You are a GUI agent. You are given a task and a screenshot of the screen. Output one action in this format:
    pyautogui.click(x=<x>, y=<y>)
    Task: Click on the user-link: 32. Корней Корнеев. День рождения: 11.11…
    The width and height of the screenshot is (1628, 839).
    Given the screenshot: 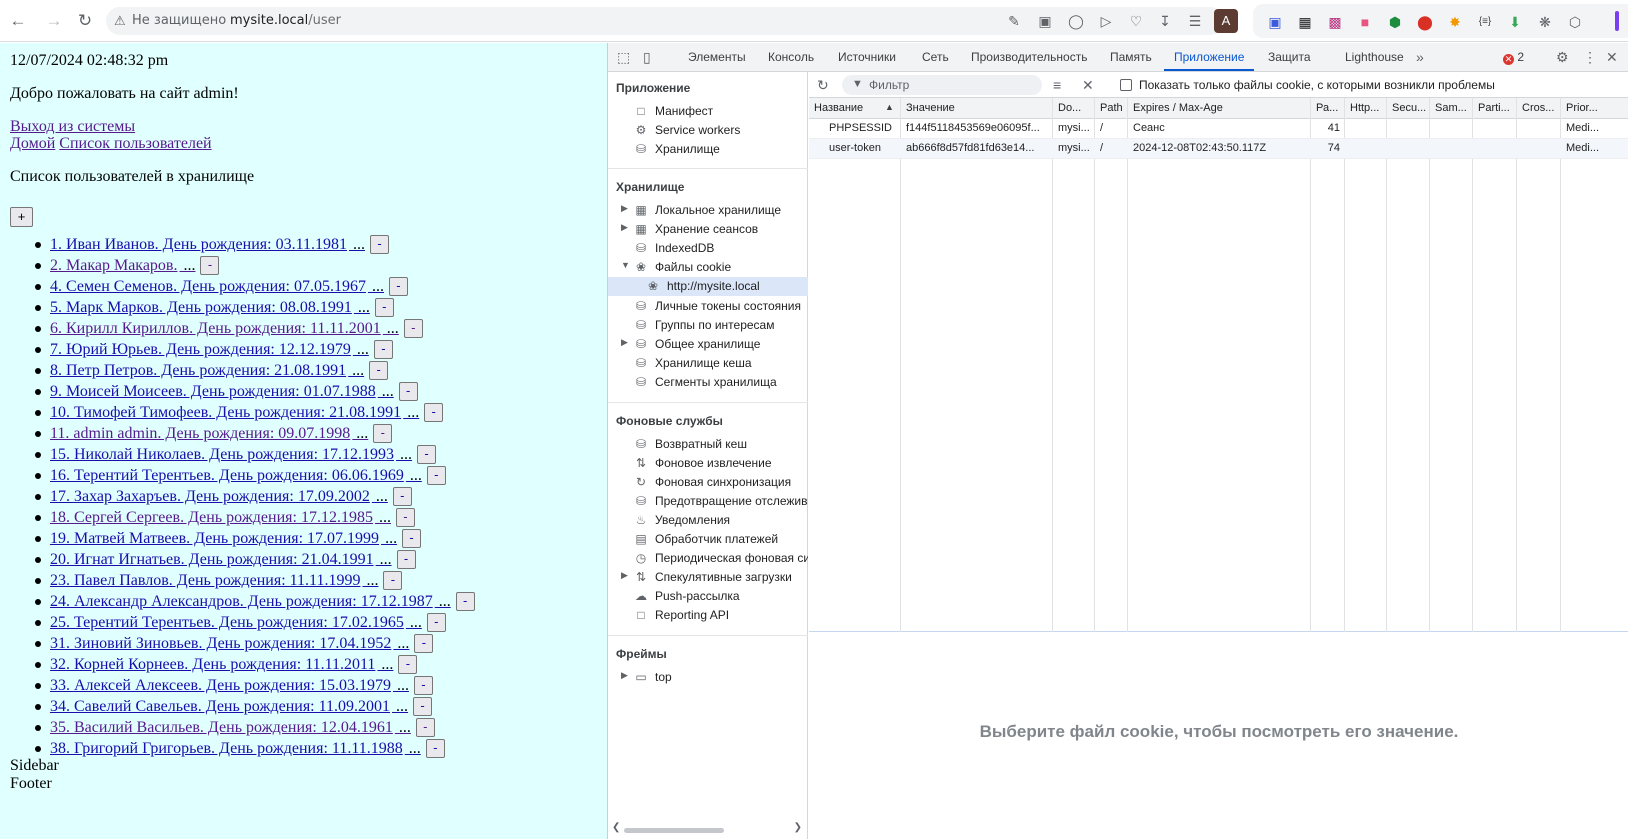 What is the action you would take?
    pyautogui.click(x=234, y=664)
    